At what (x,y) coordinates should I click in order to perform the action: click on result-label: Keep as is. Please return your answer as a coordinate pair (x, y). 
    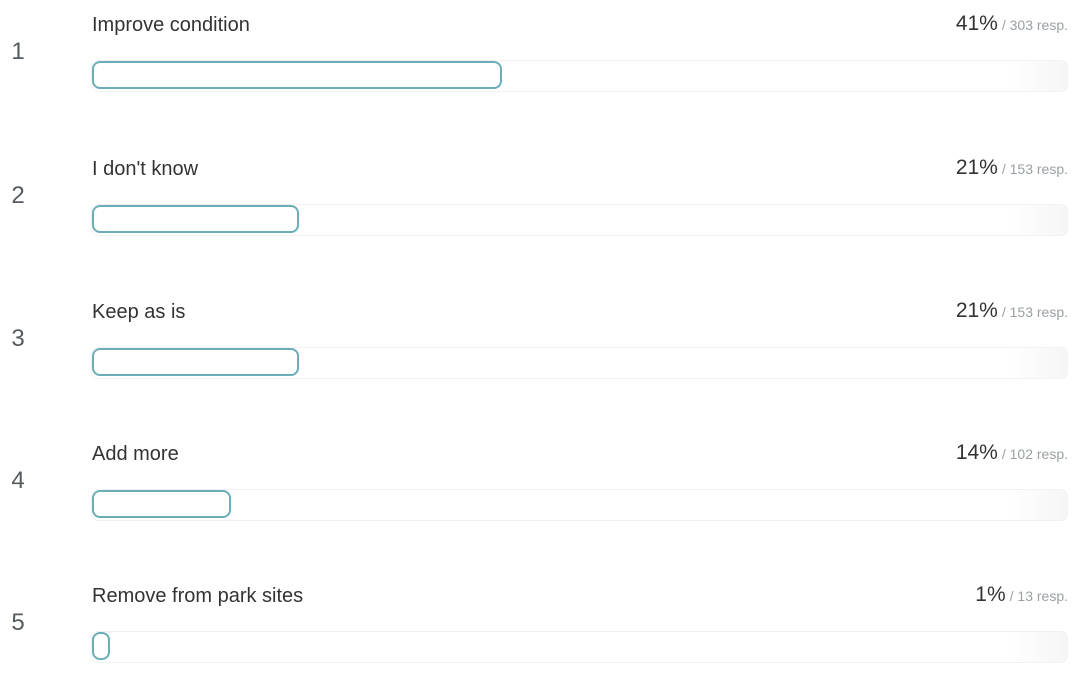
    Looking at the image, I should click on (139, 312).